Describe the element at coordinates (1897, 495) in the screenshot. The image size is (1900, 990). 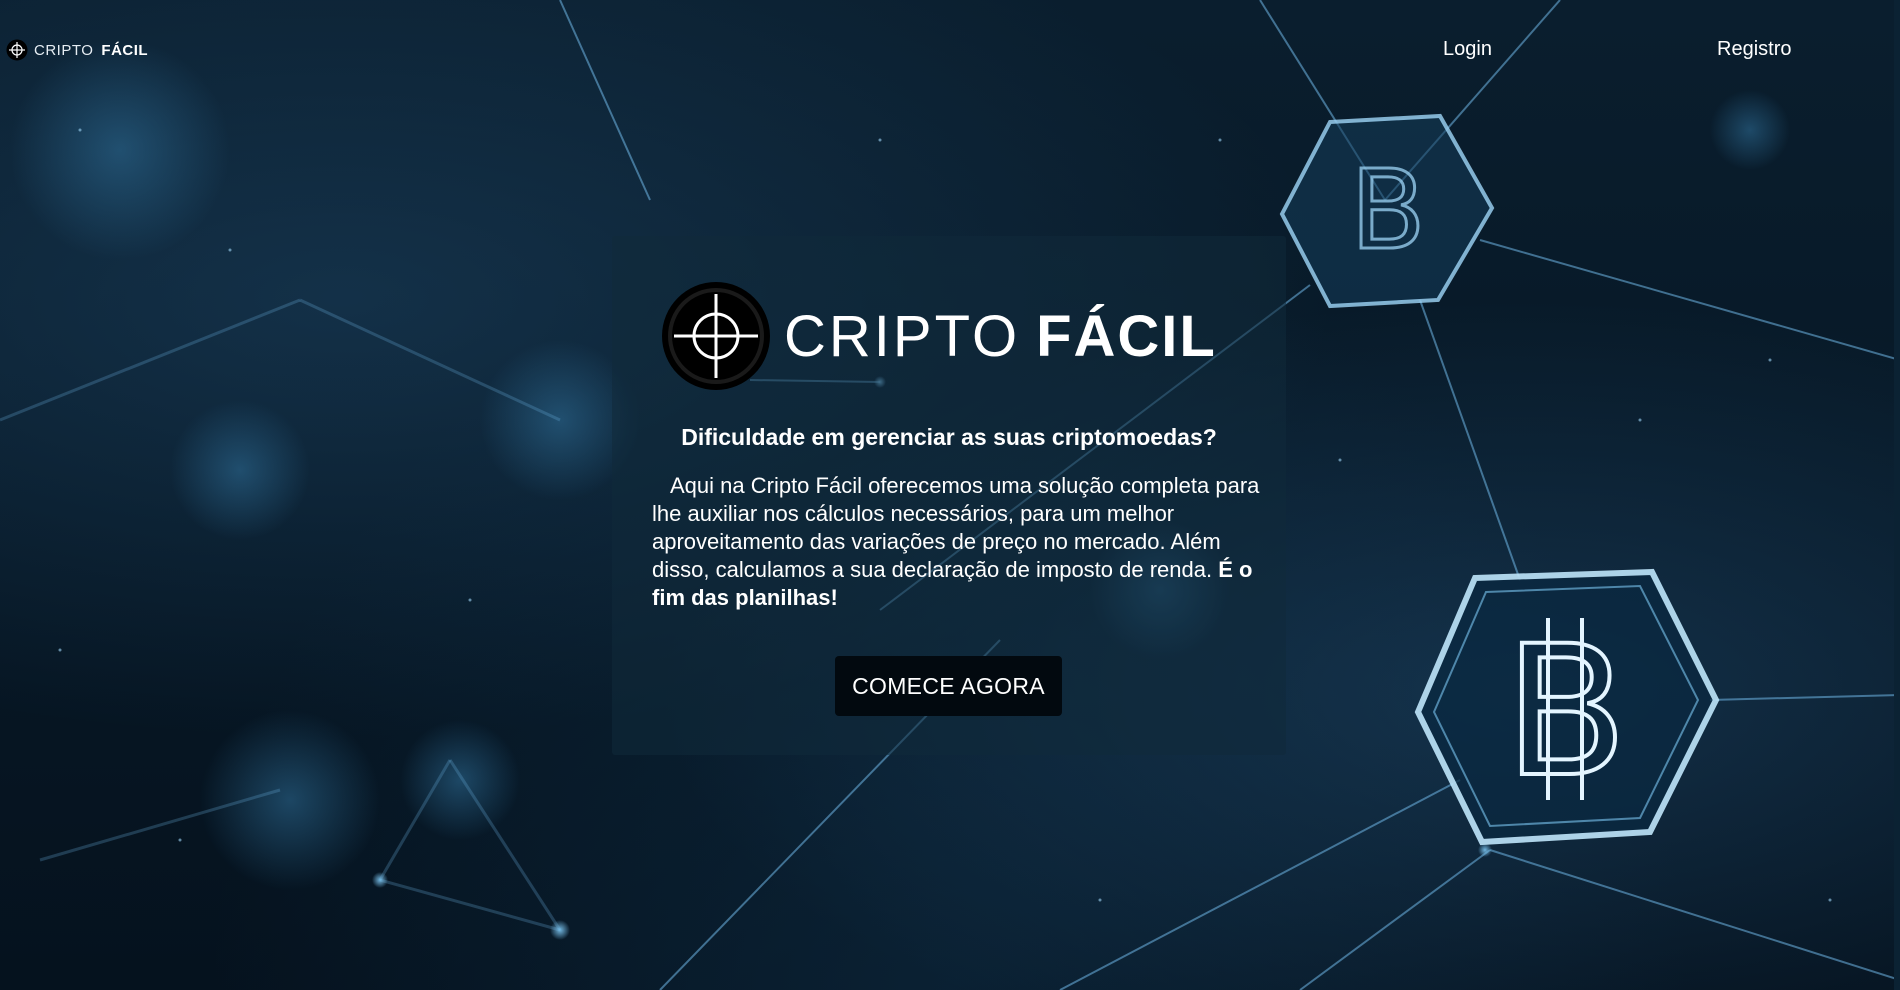
I see `page-scrollbar` at that location.